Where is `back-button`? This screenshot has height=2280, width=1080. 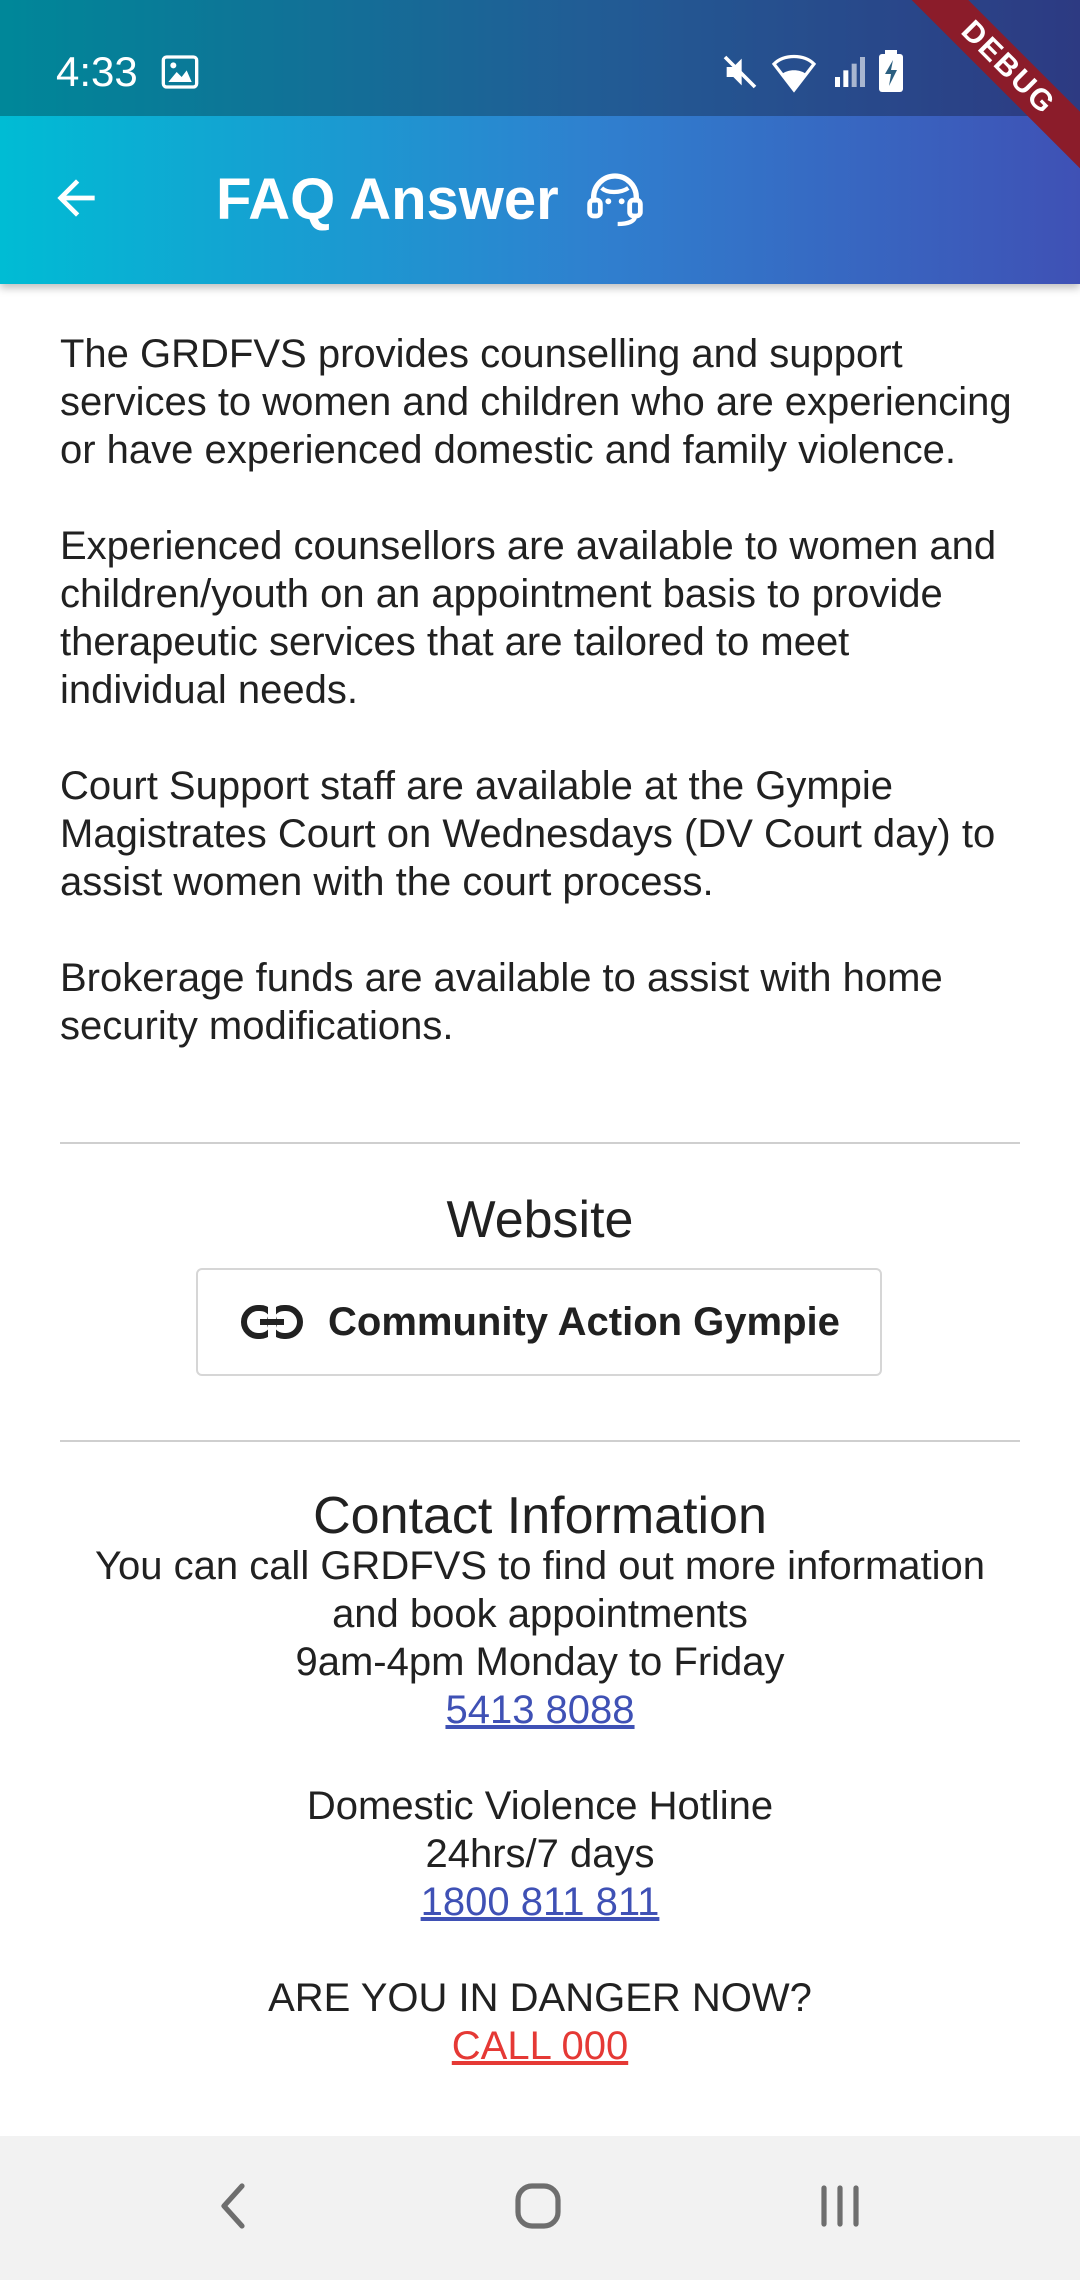 back-button is located at coordinates (76, 200).